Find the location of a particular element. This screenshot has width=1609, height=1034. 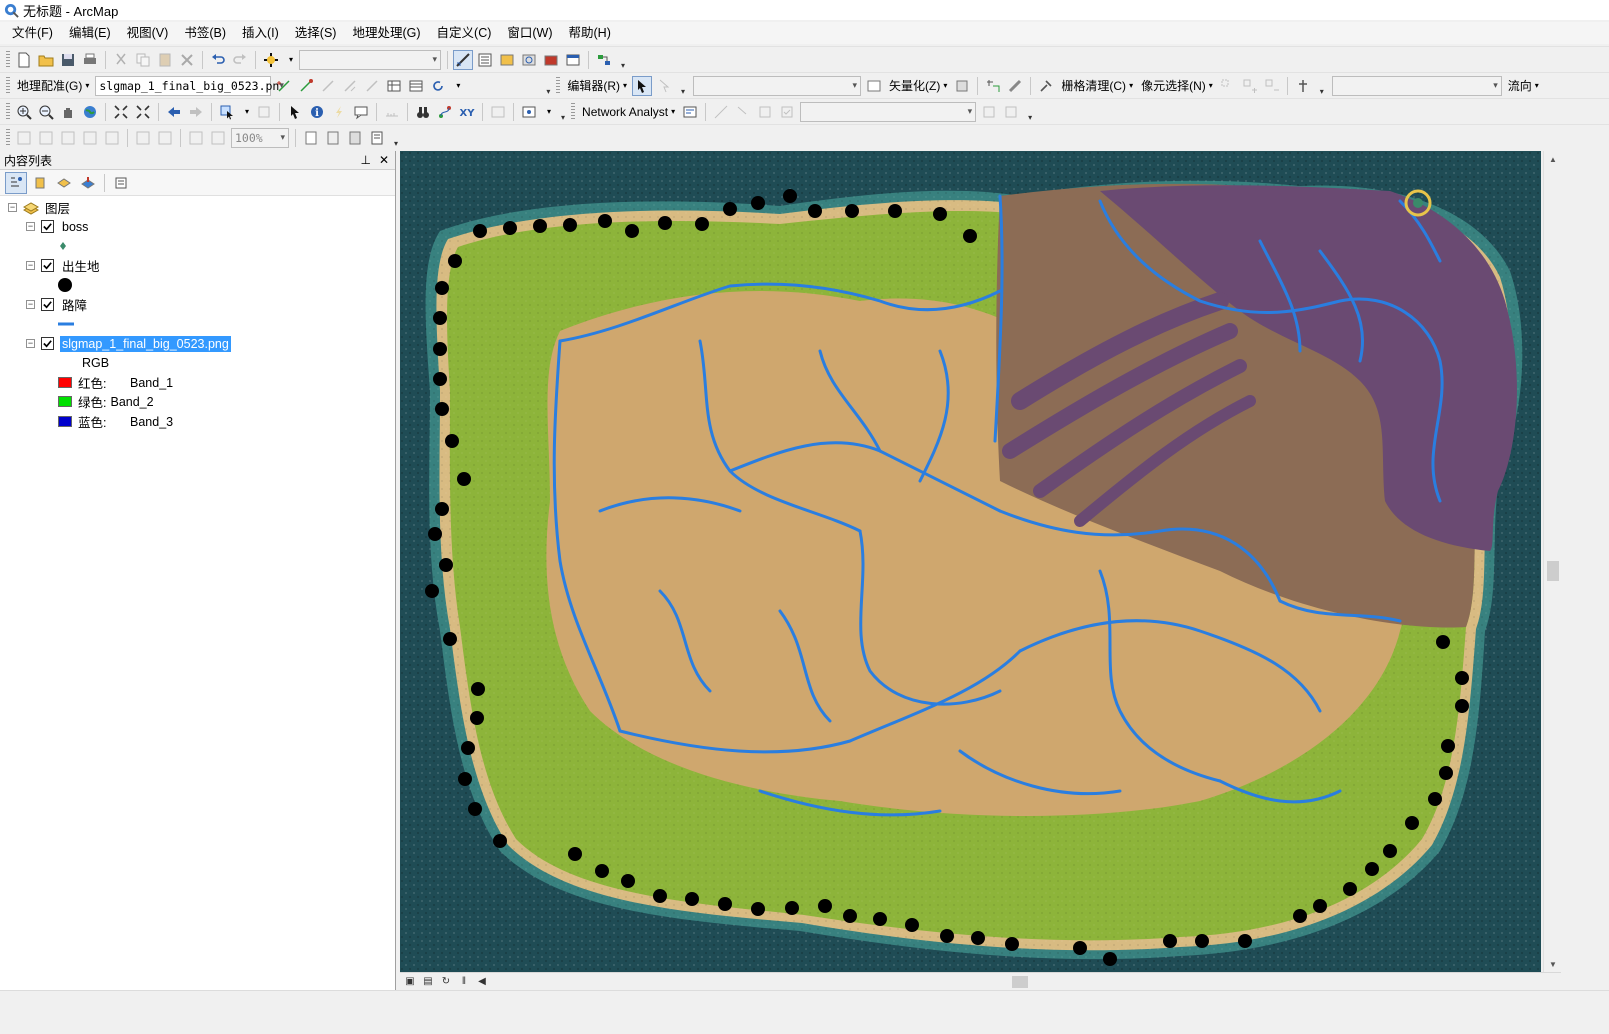

auto-registration-icon is located at coordinates (372, 86).